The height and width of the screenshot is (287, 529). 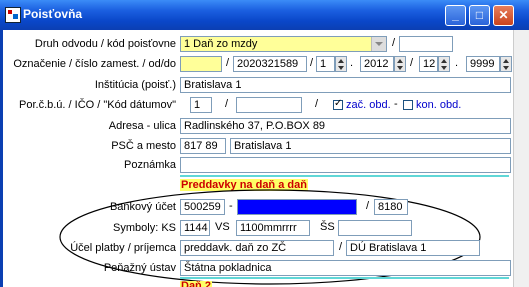 I want to click on penazny-label: Peňažný ústav, so click(x=139, y=268).